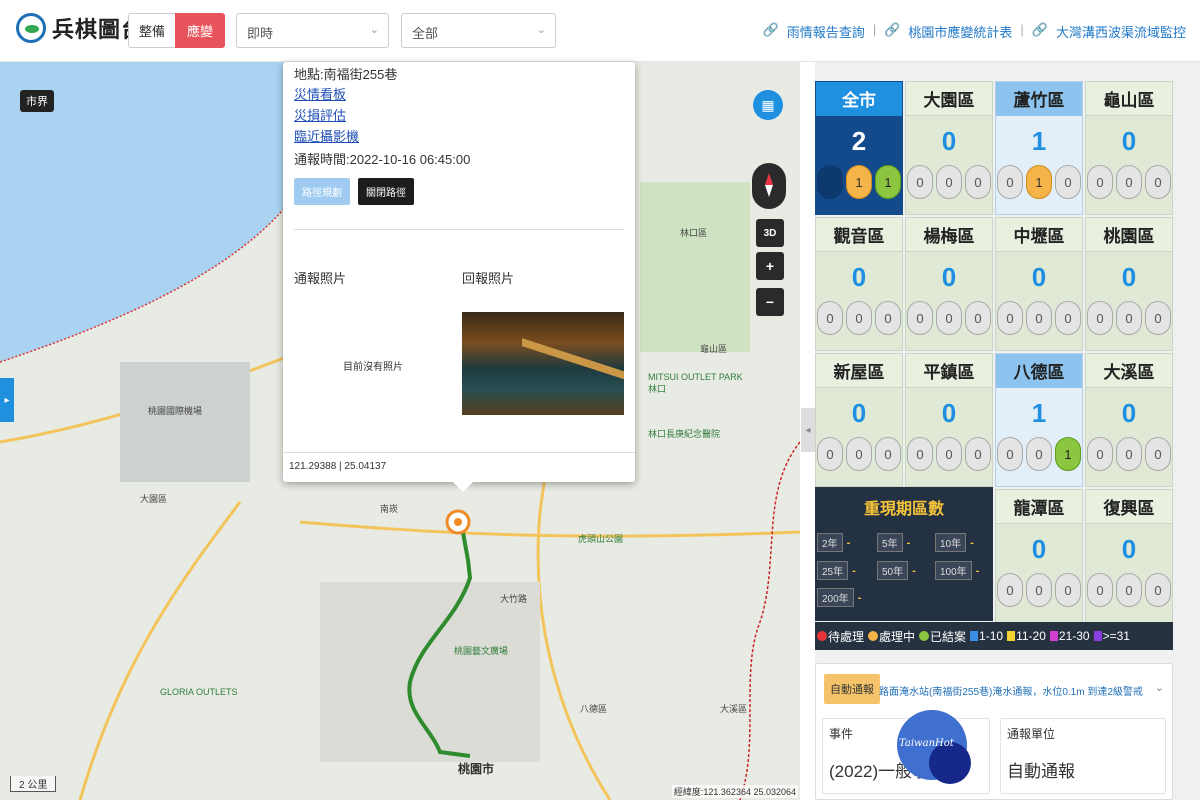 The width and height of the screenshot is (1200, 800). I want to click on district-tile-7: 桃園區 0 0 0 0, so click(1129, 284).